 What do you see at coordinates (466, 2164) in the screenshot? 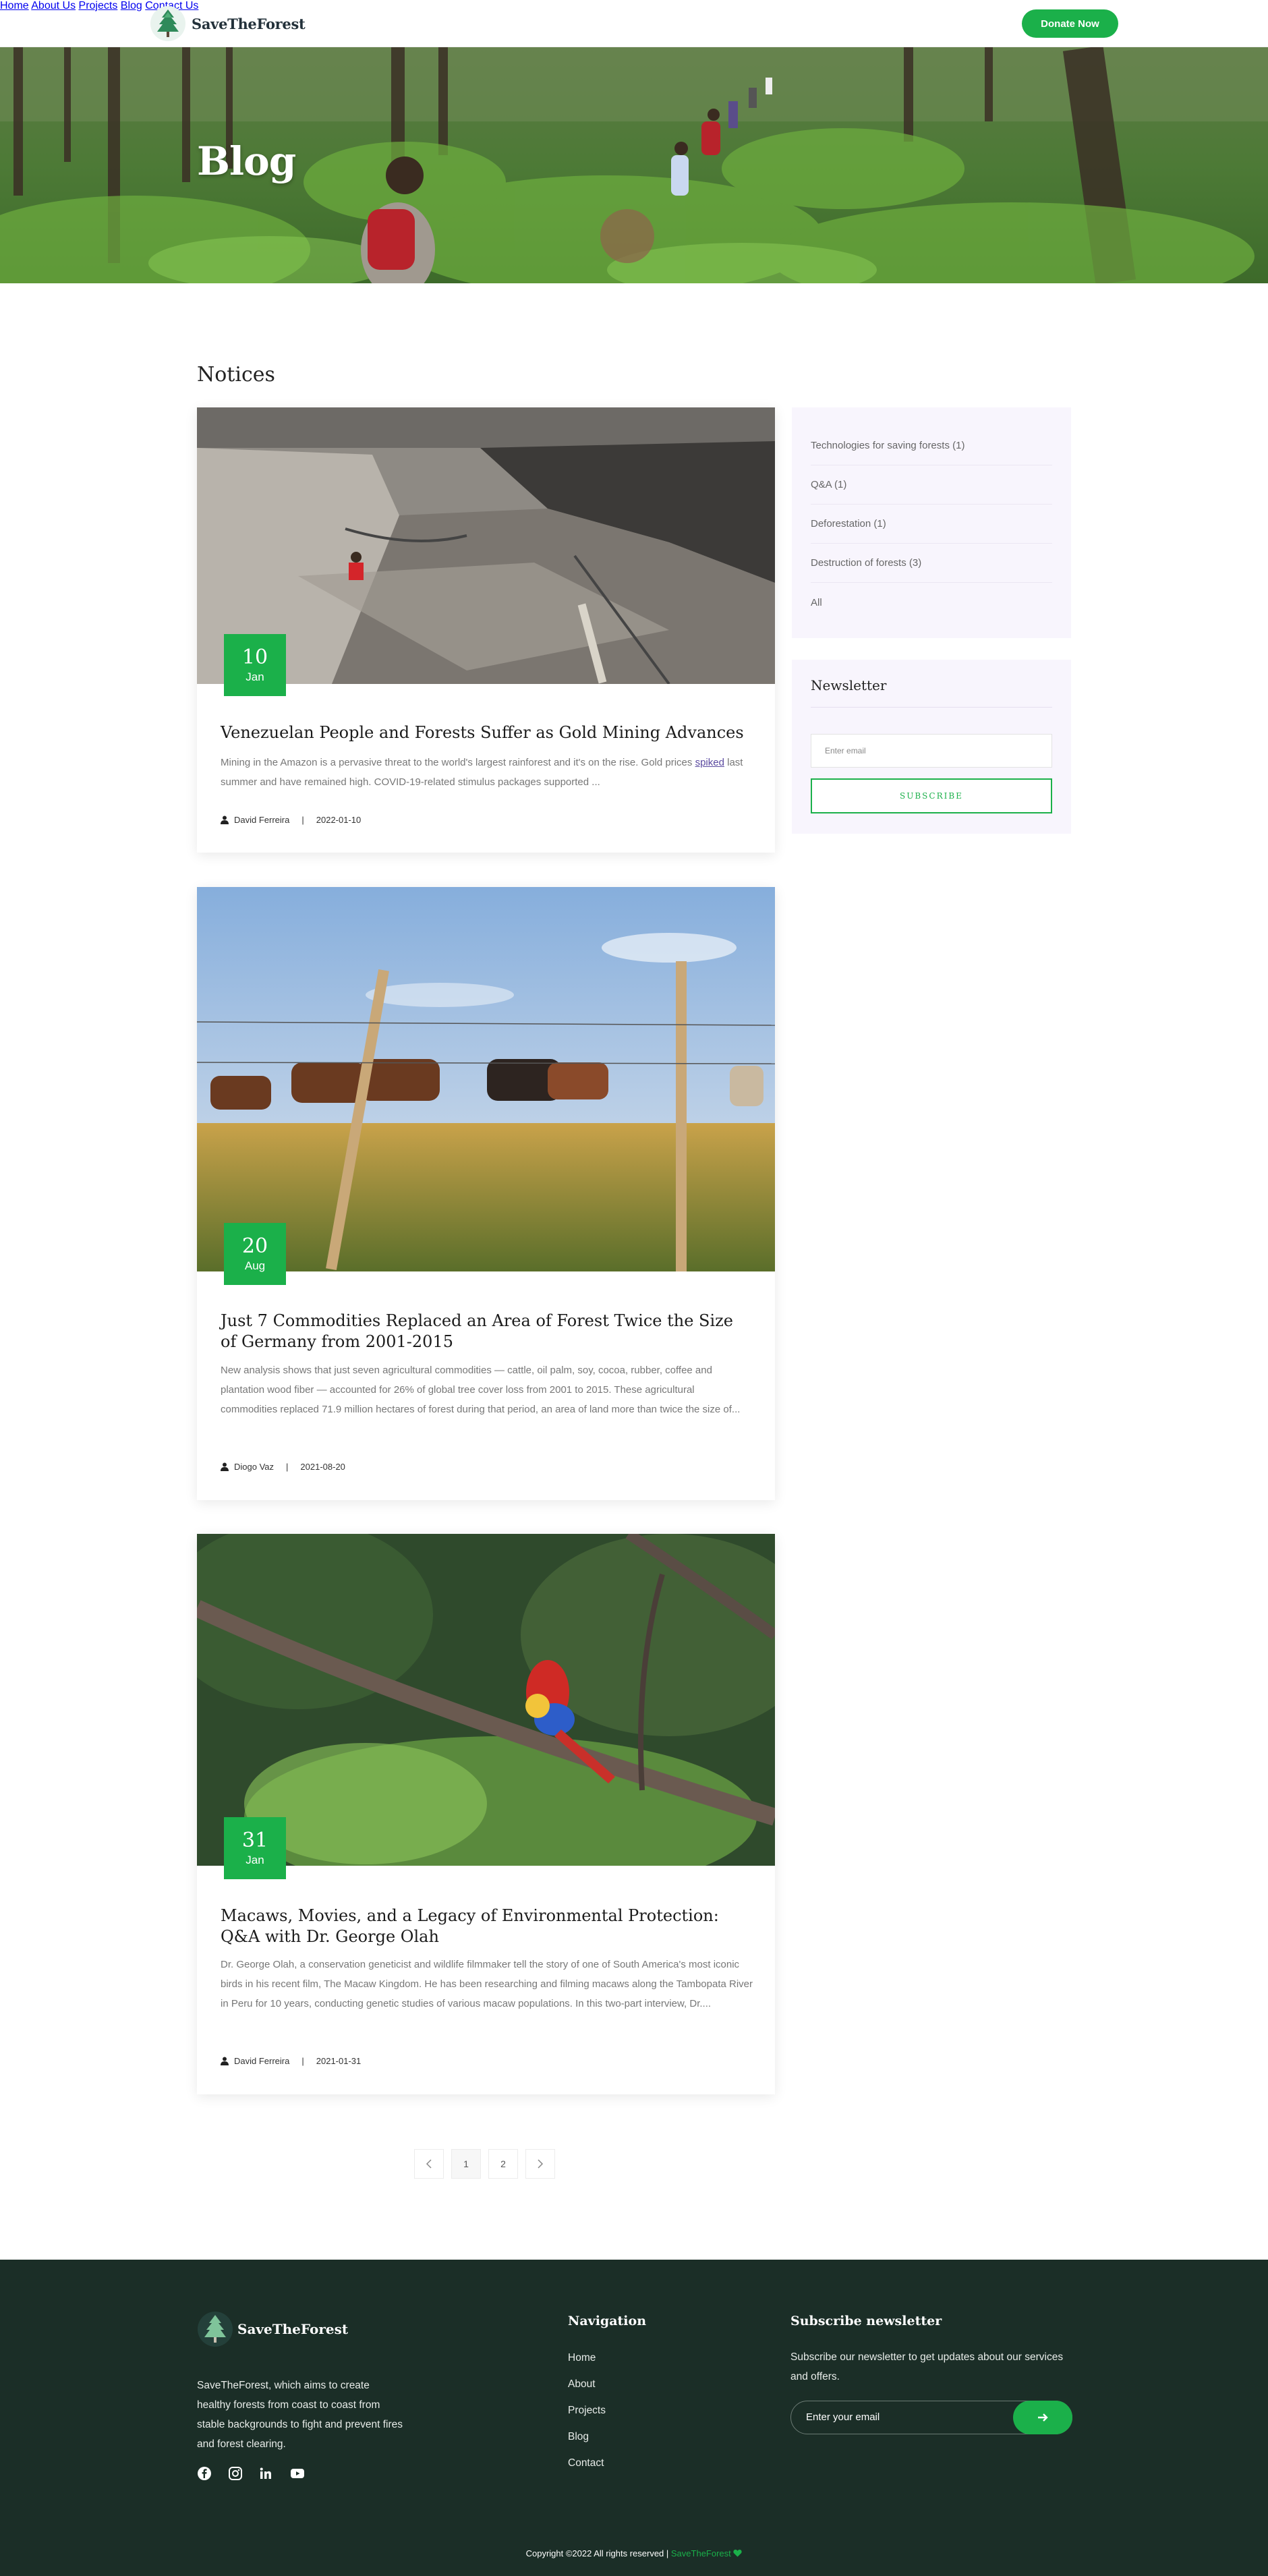
I see `pagination-page-1: 1` at bounding box center [466, 2164].